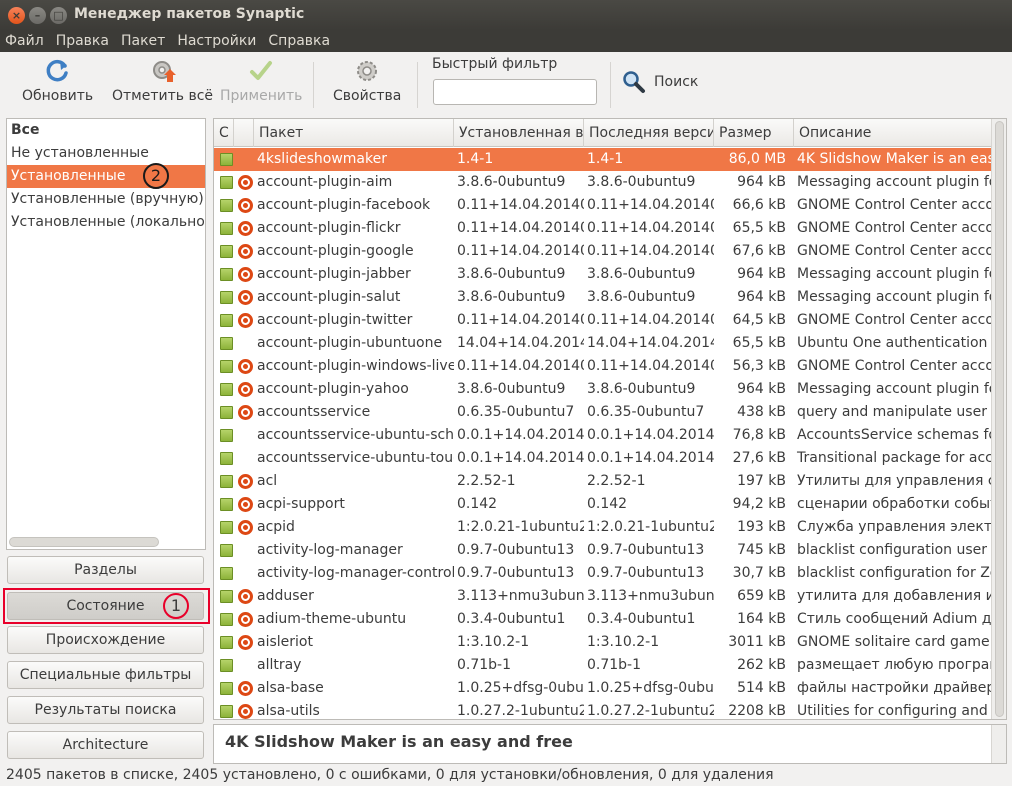 The height and width of the screenshot is (786, 1012). Describe the element at coordinates (893, 133) in the screenshot. I see `column-header-description: Описание` at that location.